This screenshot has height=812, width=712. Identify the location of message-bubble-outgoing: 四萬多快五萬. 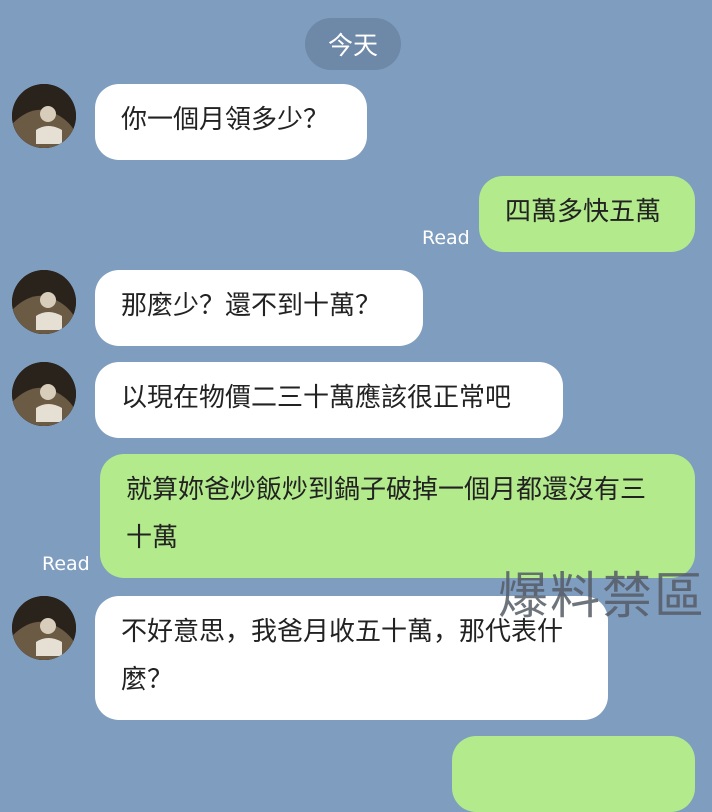
(587, 214).